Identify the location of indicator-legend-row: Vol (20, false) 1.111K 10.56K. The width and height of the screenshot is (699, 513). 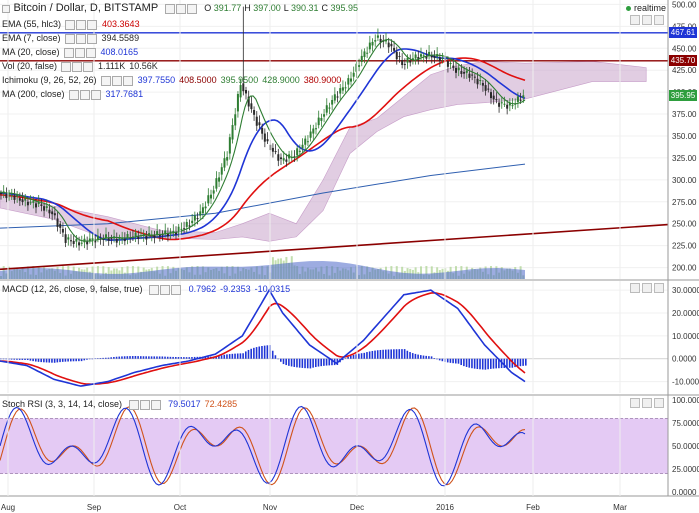
(82, 66).